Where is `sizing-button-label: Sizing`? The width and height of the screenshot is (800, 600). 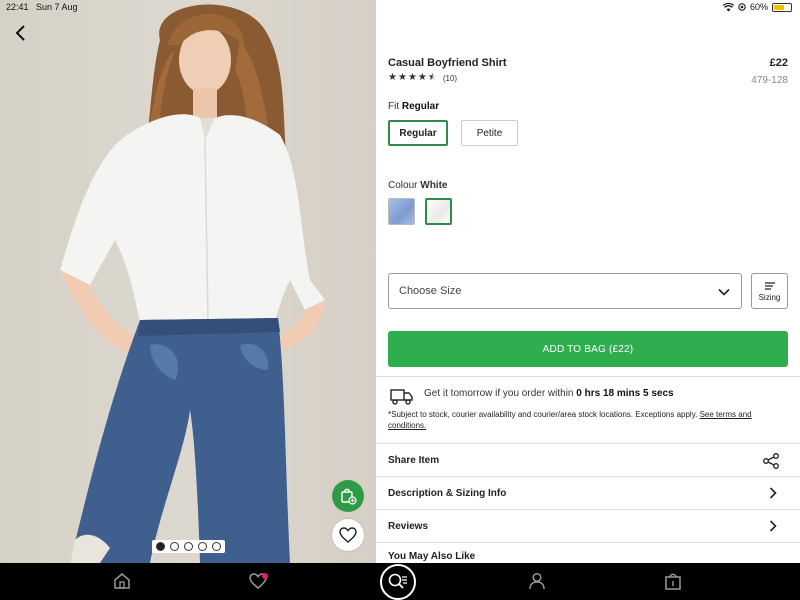 sizing-button-label: Sizing is located at coordinates (769, 297).